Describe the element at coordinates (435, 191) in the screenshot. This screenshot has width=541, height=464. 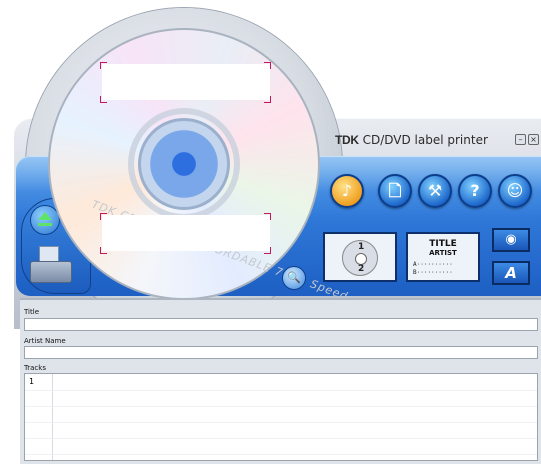
I see `wrench-icon: ⚒` at that location.